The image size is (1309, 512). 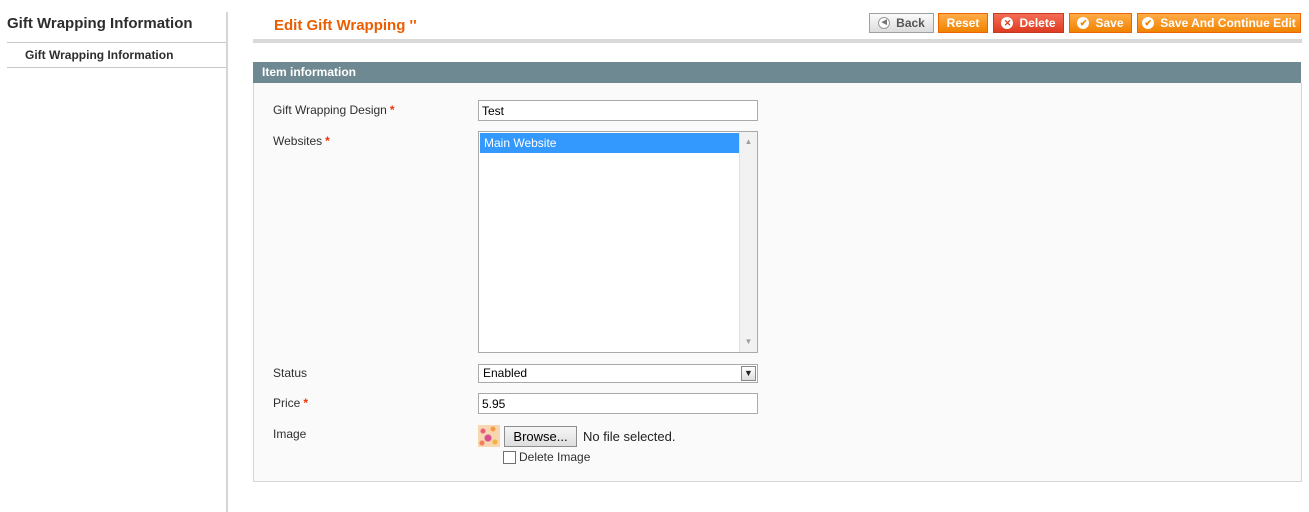 I want to click on reset-button: Reset, so click(x=963, y=23).